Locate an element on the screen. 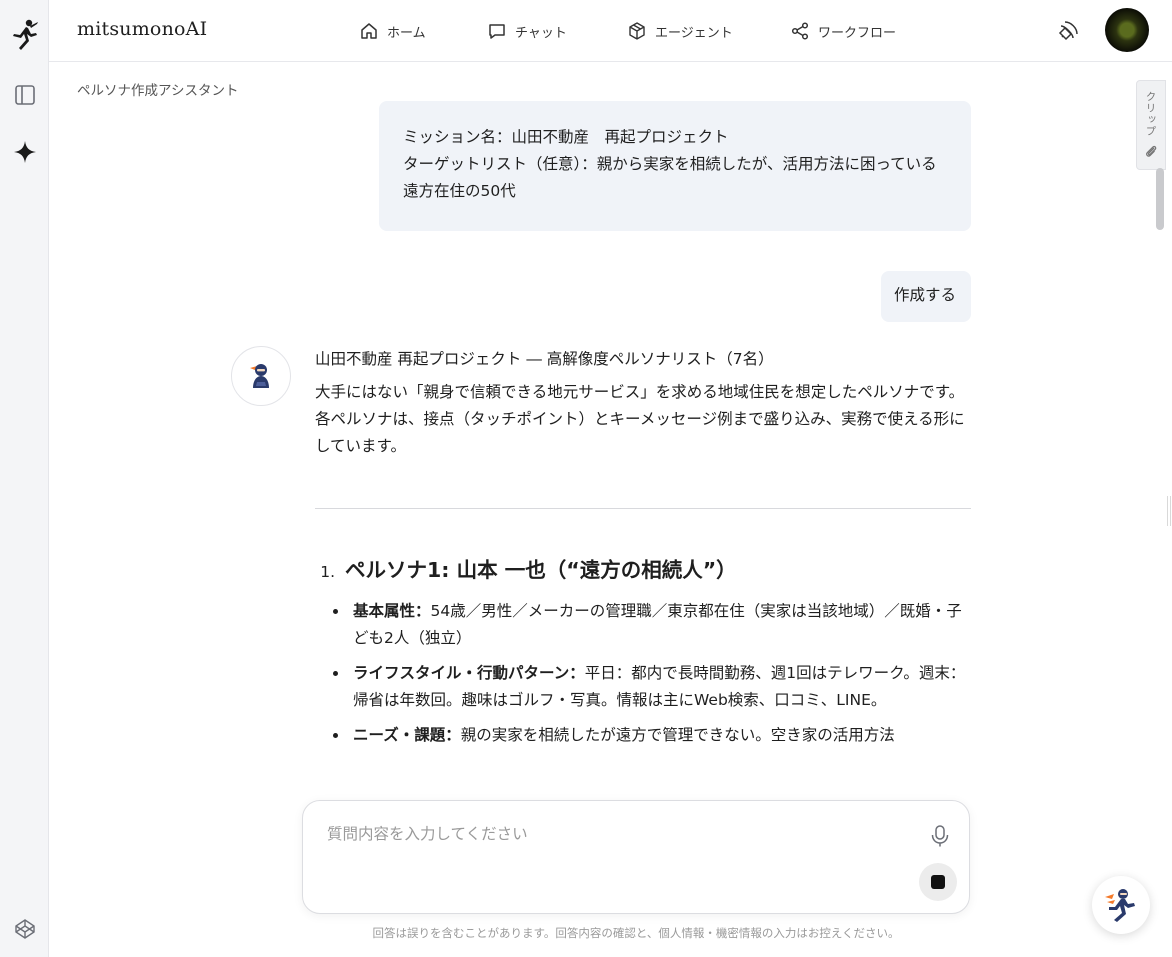 This screenshot has height=957, width=1172. ninja-runner-icon is located at coordinates (1120, 905).